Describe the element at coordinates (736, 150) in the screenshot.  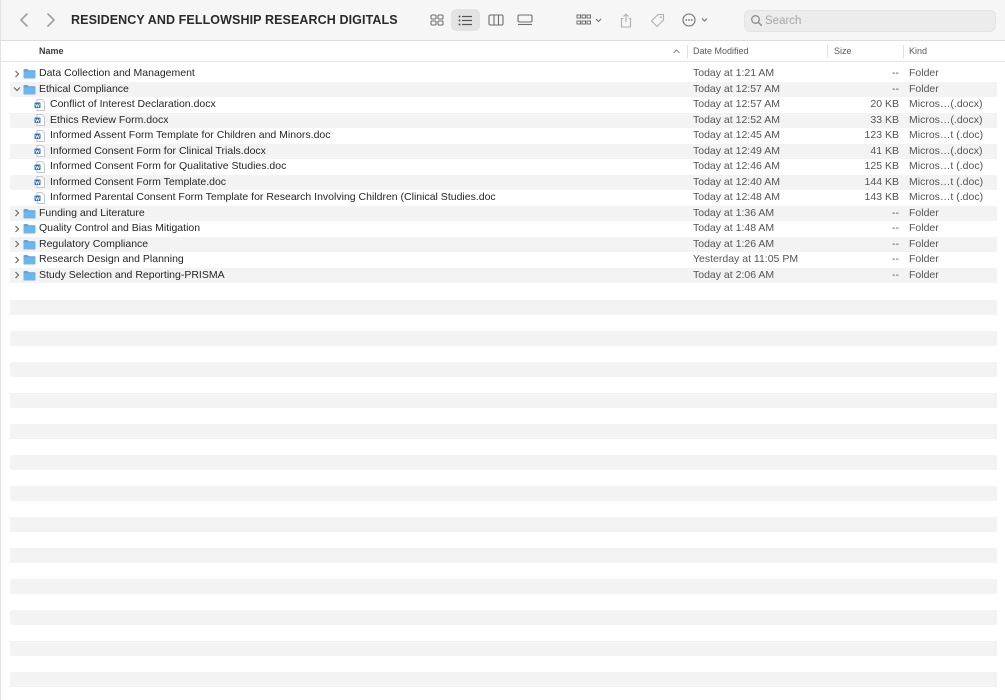
I see `date-modified: Today at 12:49 AM` at that location.